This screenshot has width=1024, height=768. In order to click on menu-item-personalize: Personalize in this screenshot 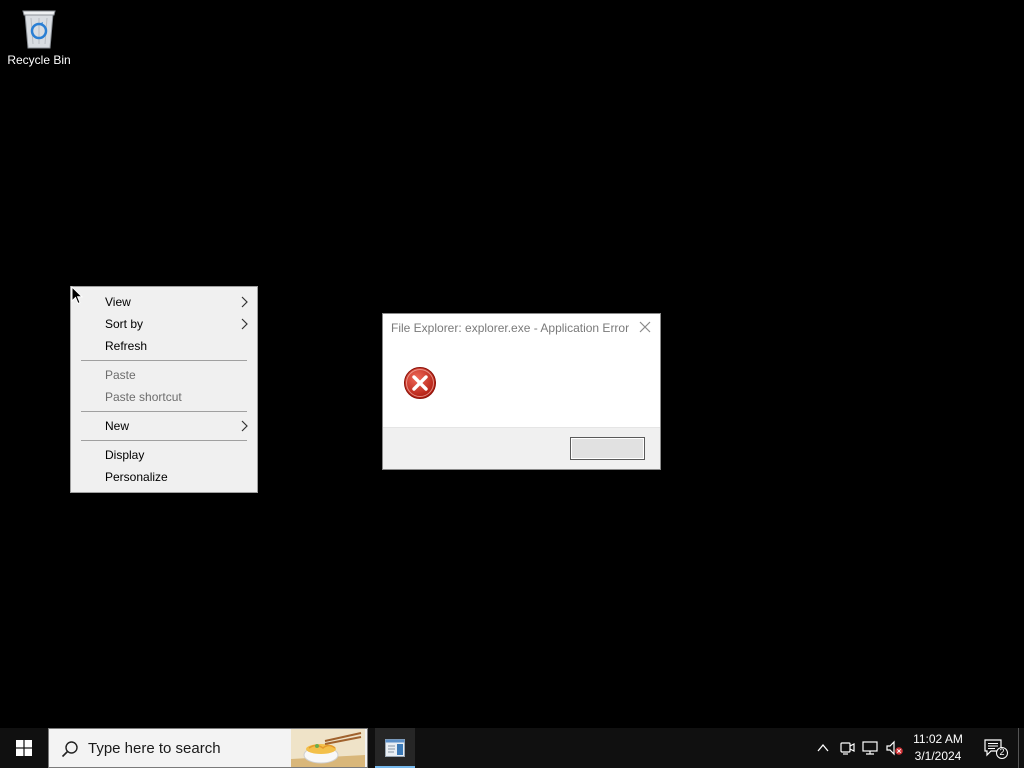, I will do `click(164, 477)`.